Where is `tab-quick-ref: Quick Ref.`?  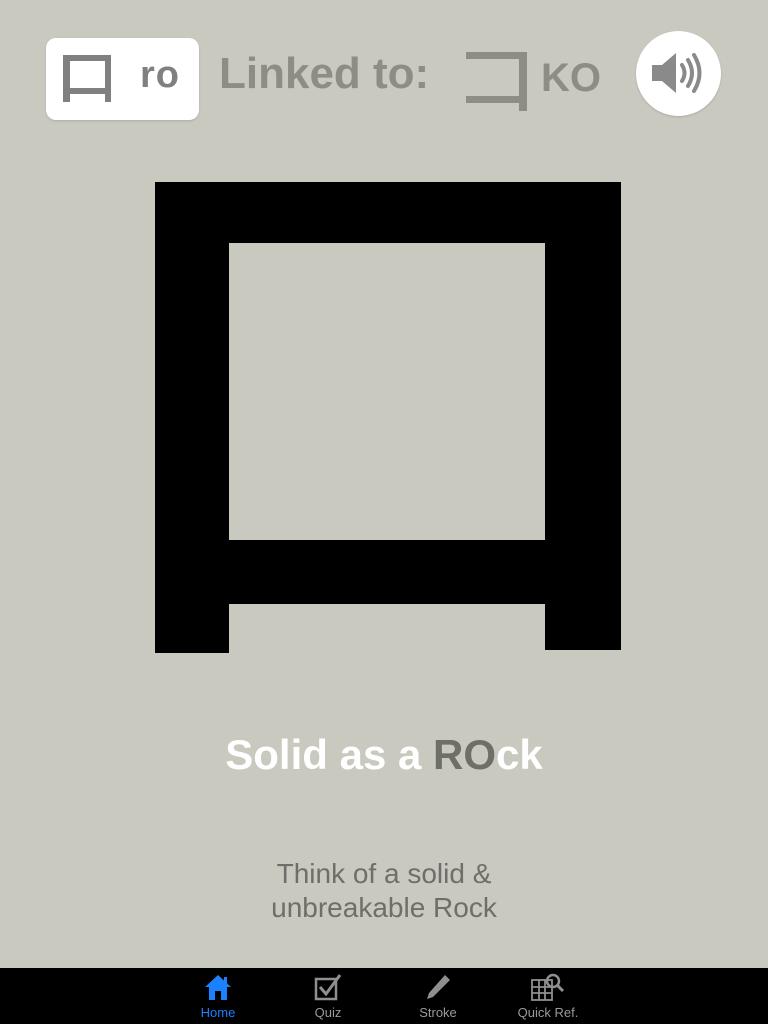 tab-quick-ref: Quick Ref. is located at coordinates (548, 996).